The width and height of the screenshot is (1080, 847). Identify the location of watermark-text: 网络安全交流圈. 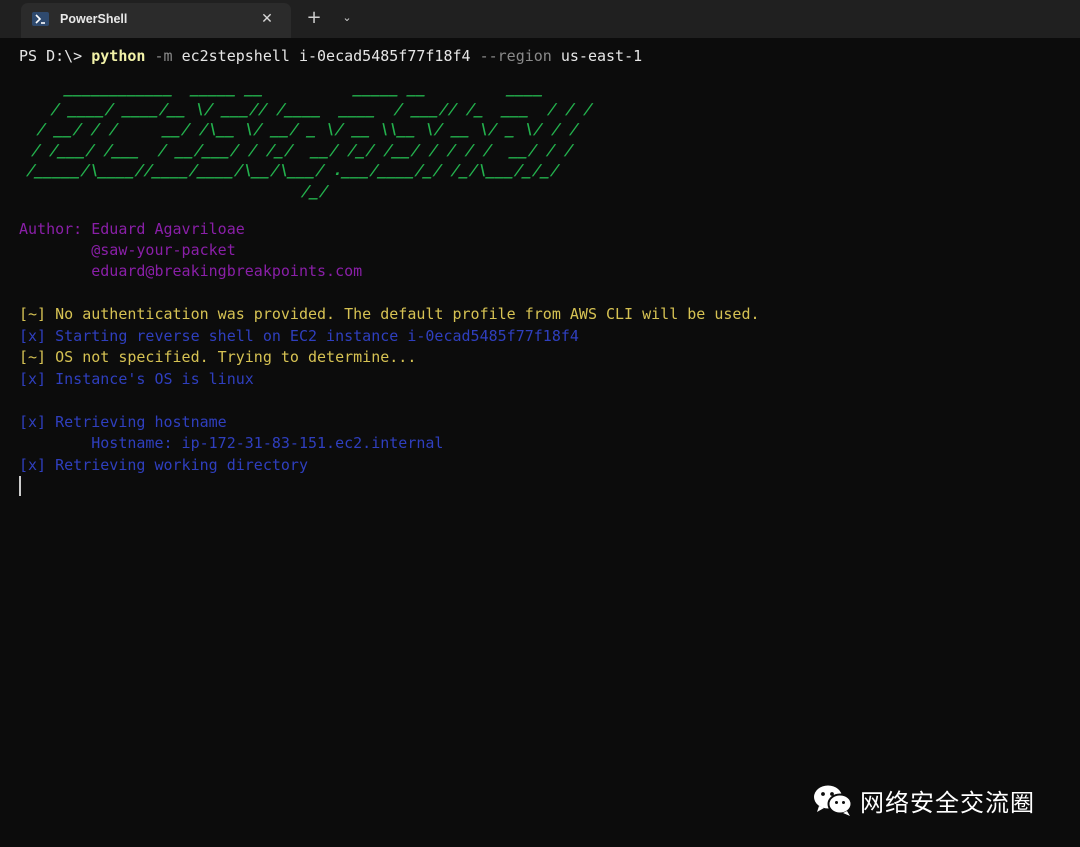
(947, 802).